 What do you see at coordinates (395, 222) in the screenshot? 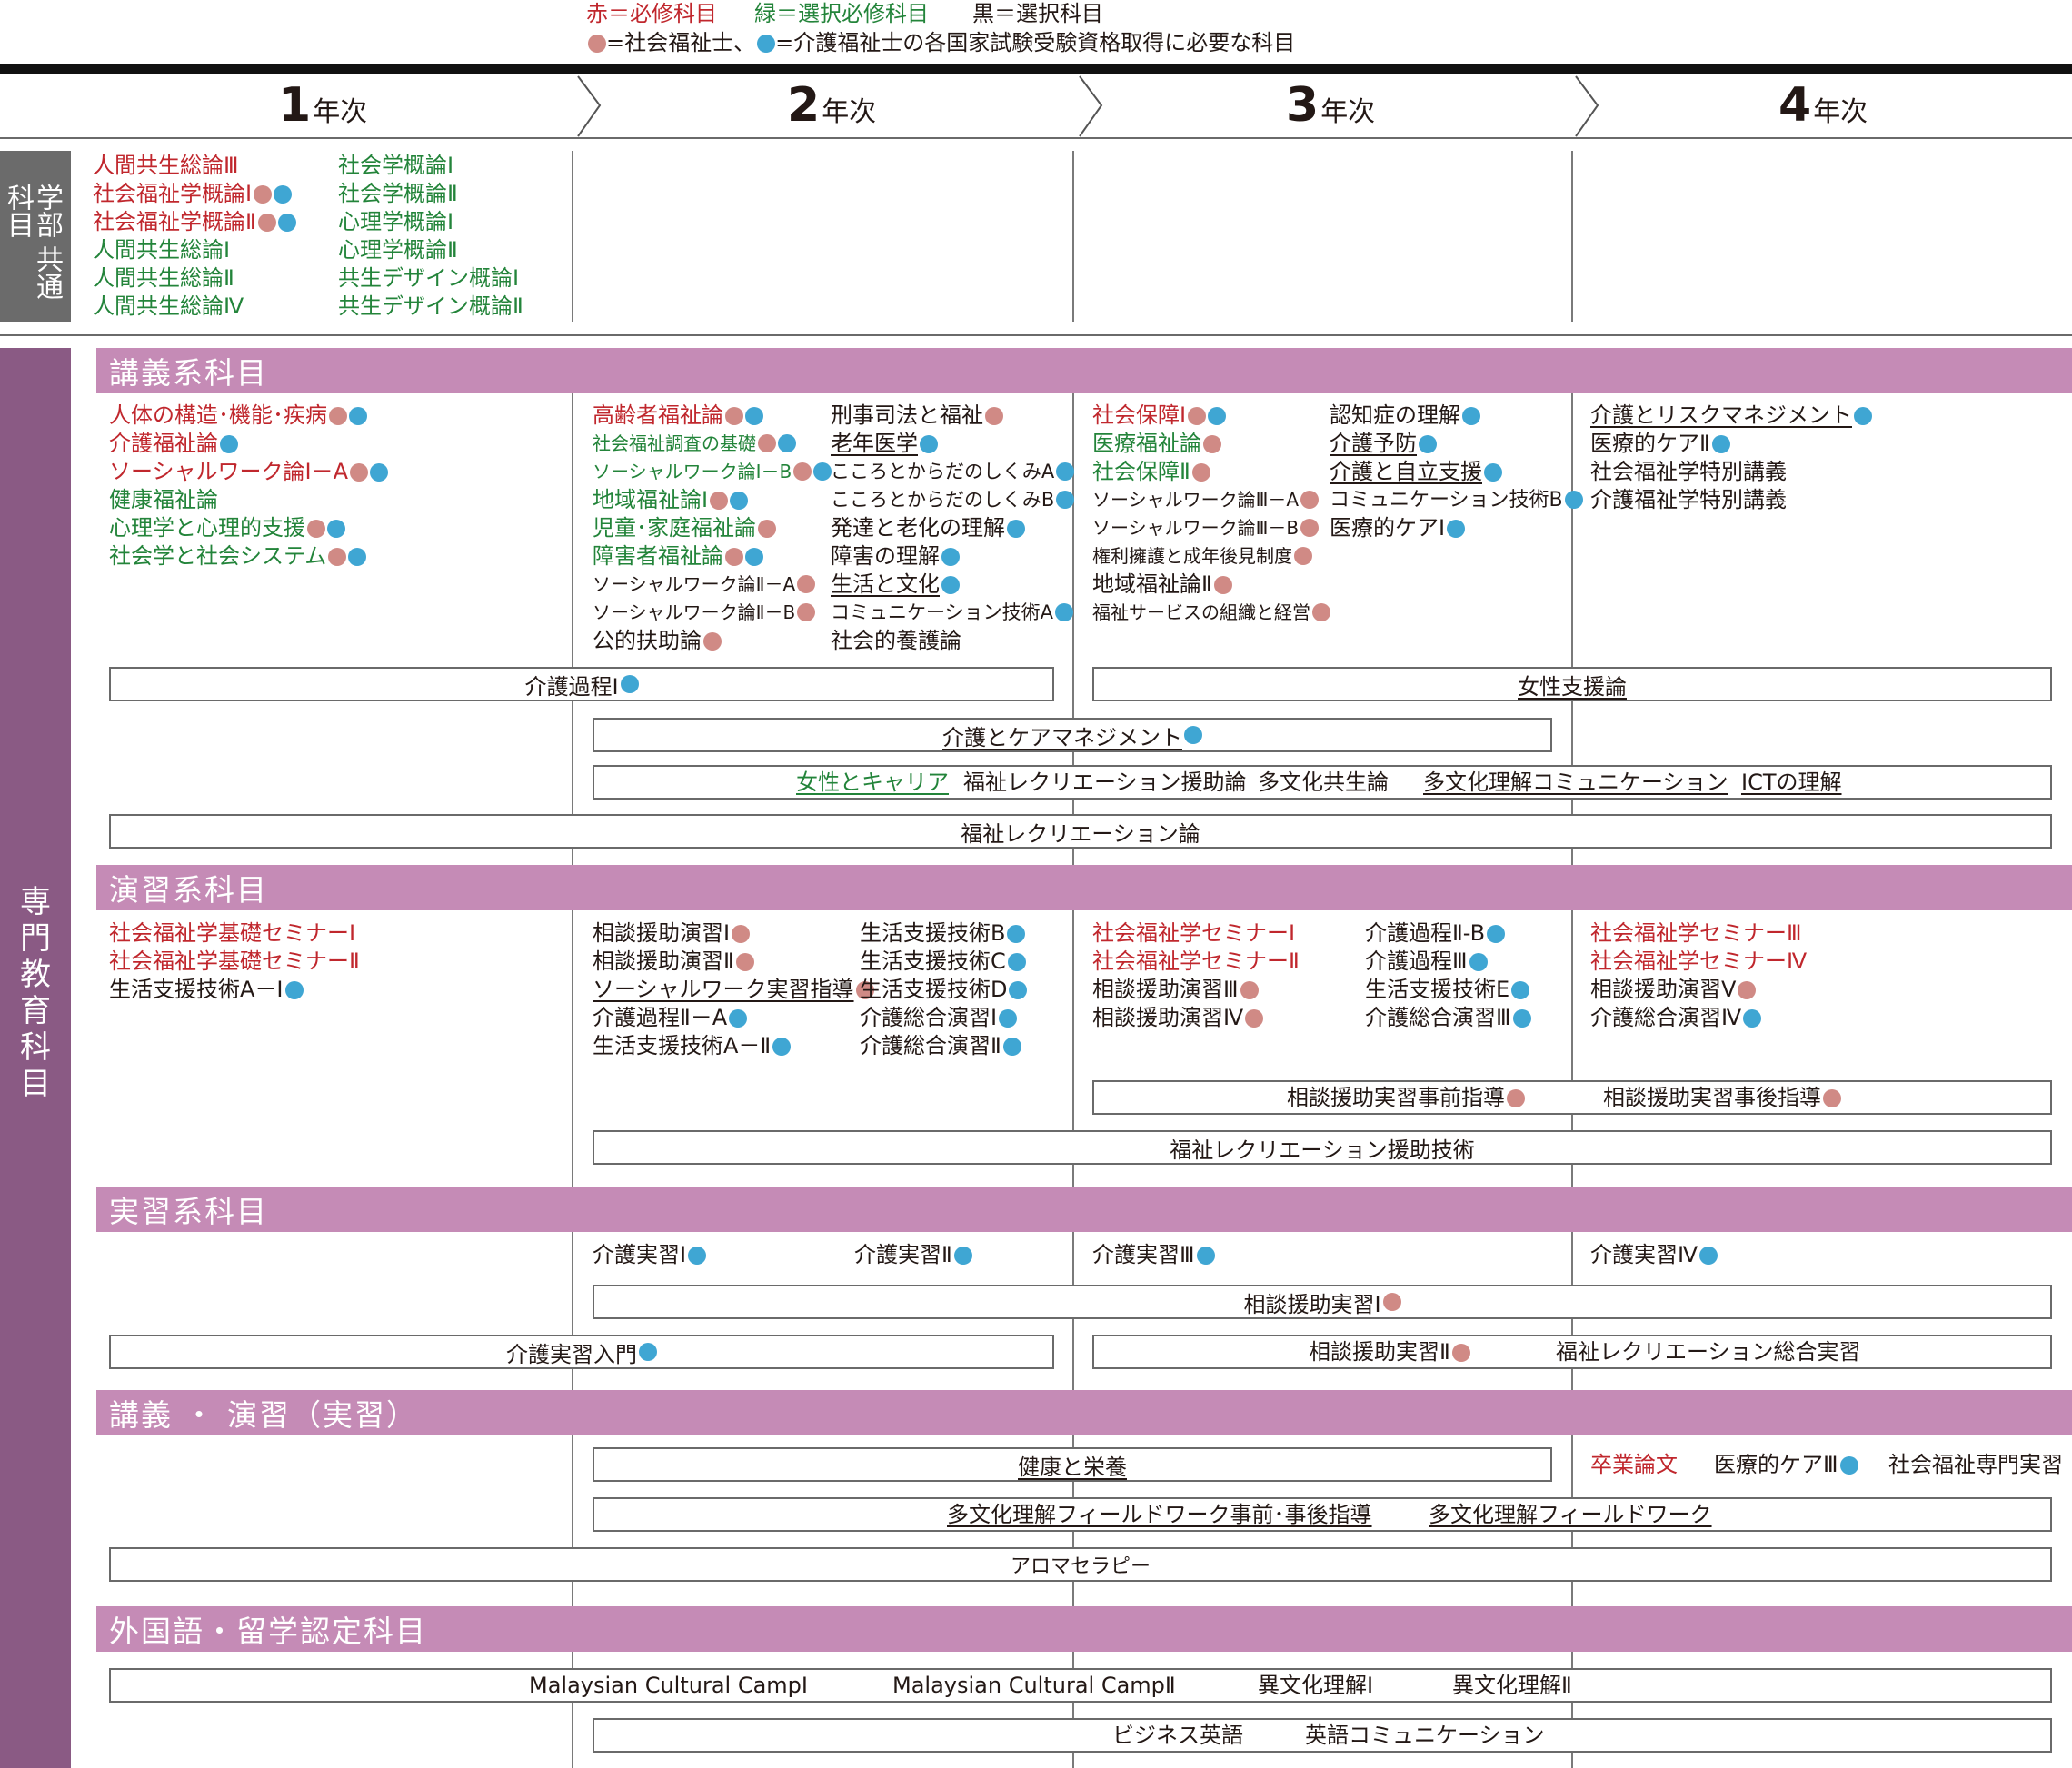
I see `course: 心理学概論Ⅰ` at bounding box center [395, 222].